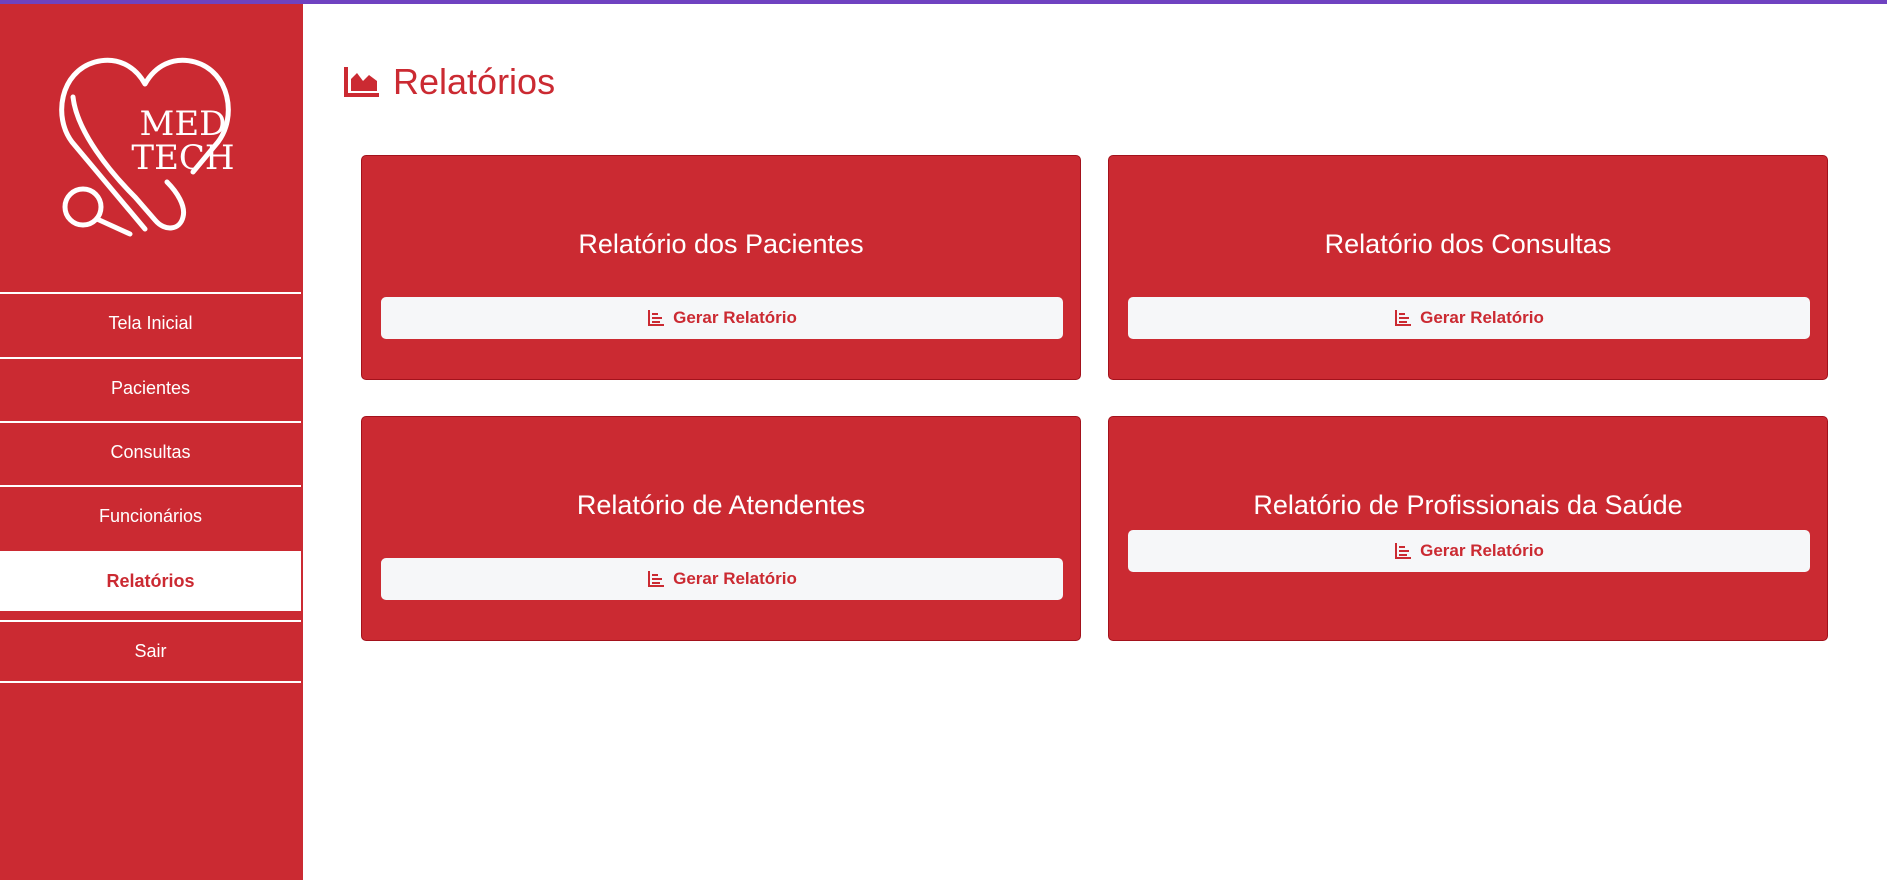  Describe the element at coordinates (362, 82) in the screenshot. I see `chart-area-icon` at that location.